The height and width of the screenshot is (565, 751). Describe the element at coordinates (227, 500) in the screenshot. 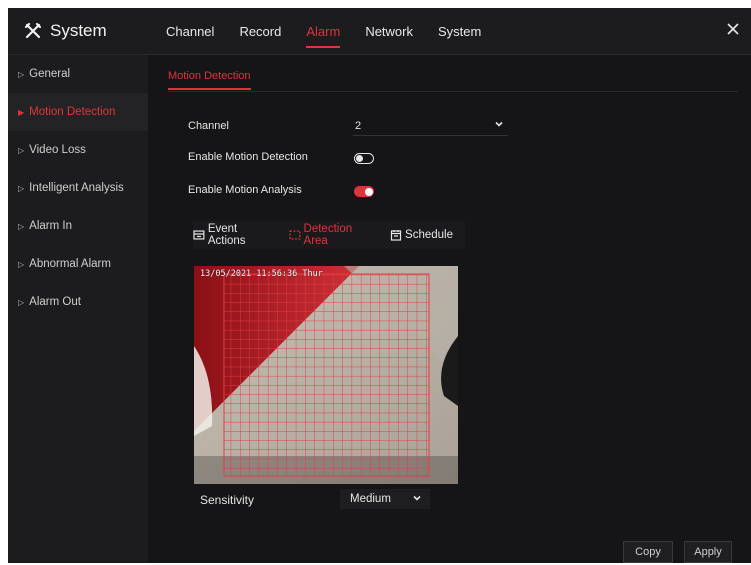

I see `sensitivity-label: Sensitivity` at that location.